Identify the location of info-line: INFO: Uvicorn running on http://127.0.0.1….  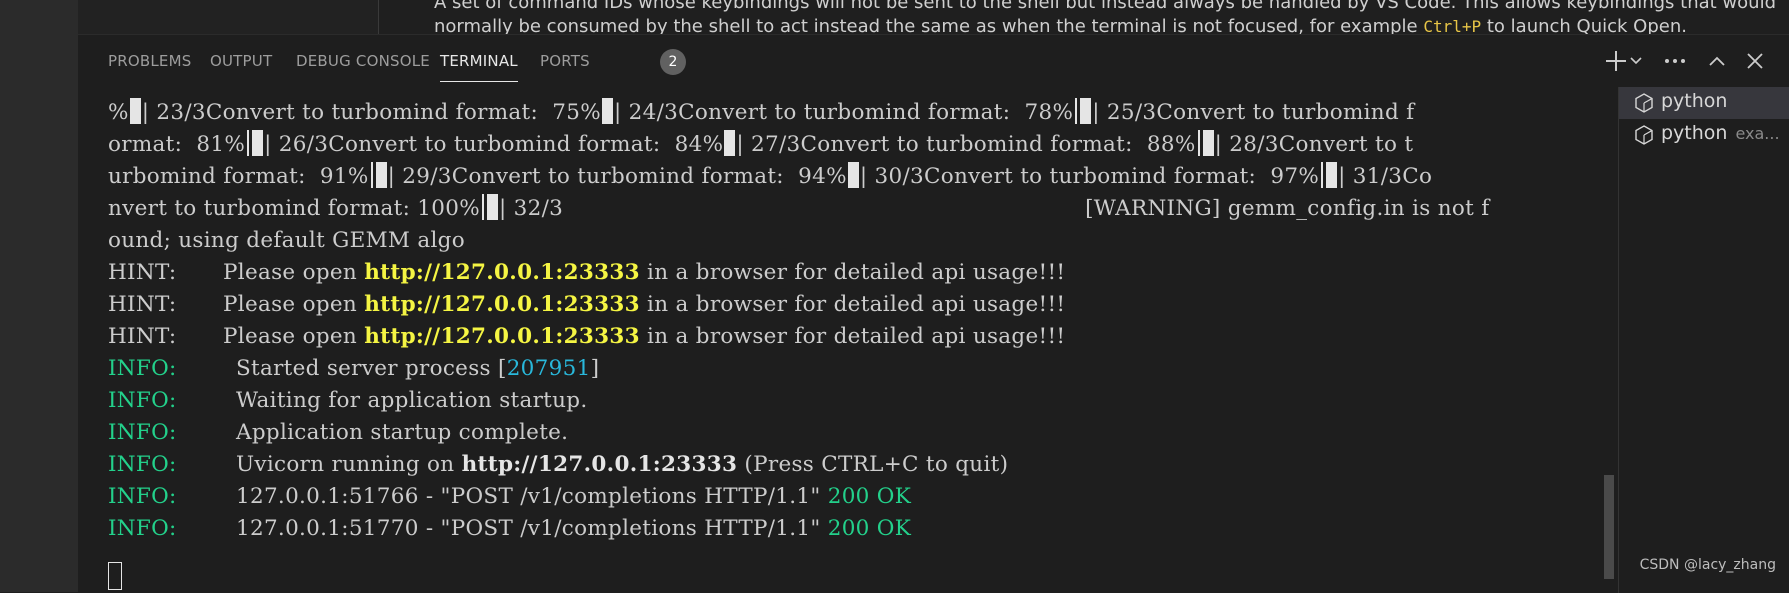
(558, 465).